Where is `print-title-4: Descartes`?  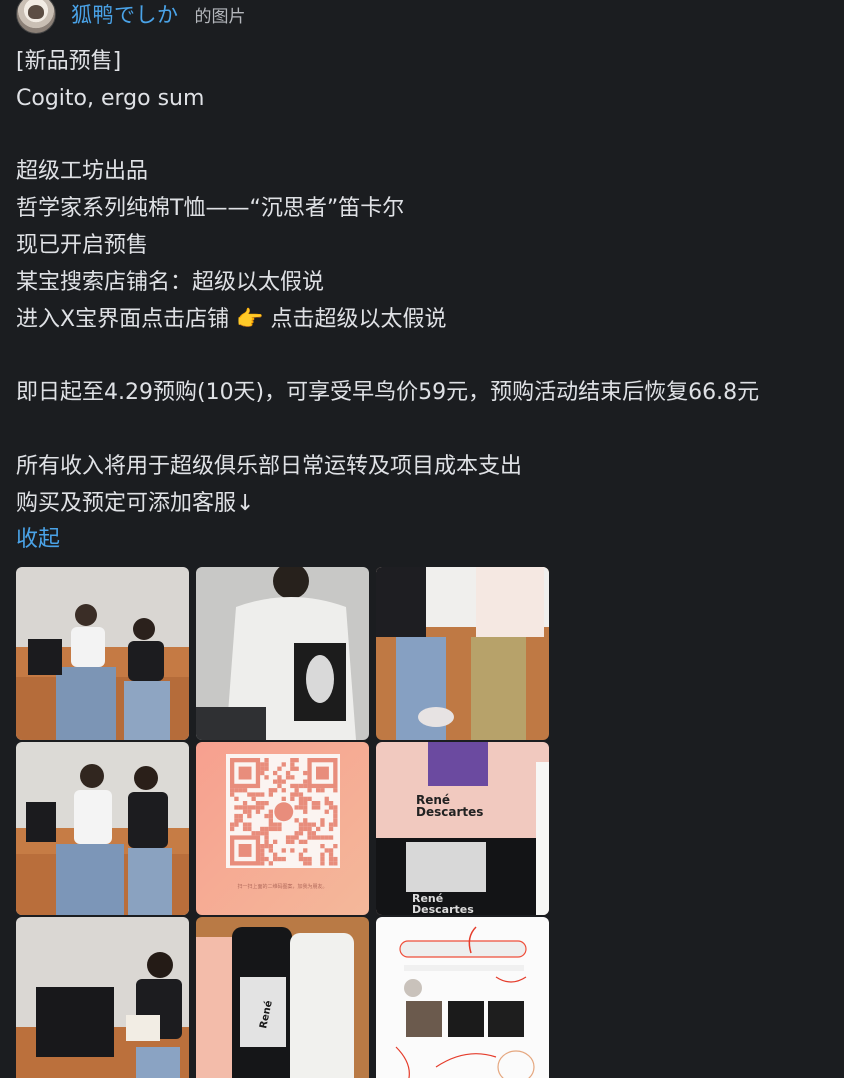 print-title-4: Descartes is located at coordinates (443, 909).